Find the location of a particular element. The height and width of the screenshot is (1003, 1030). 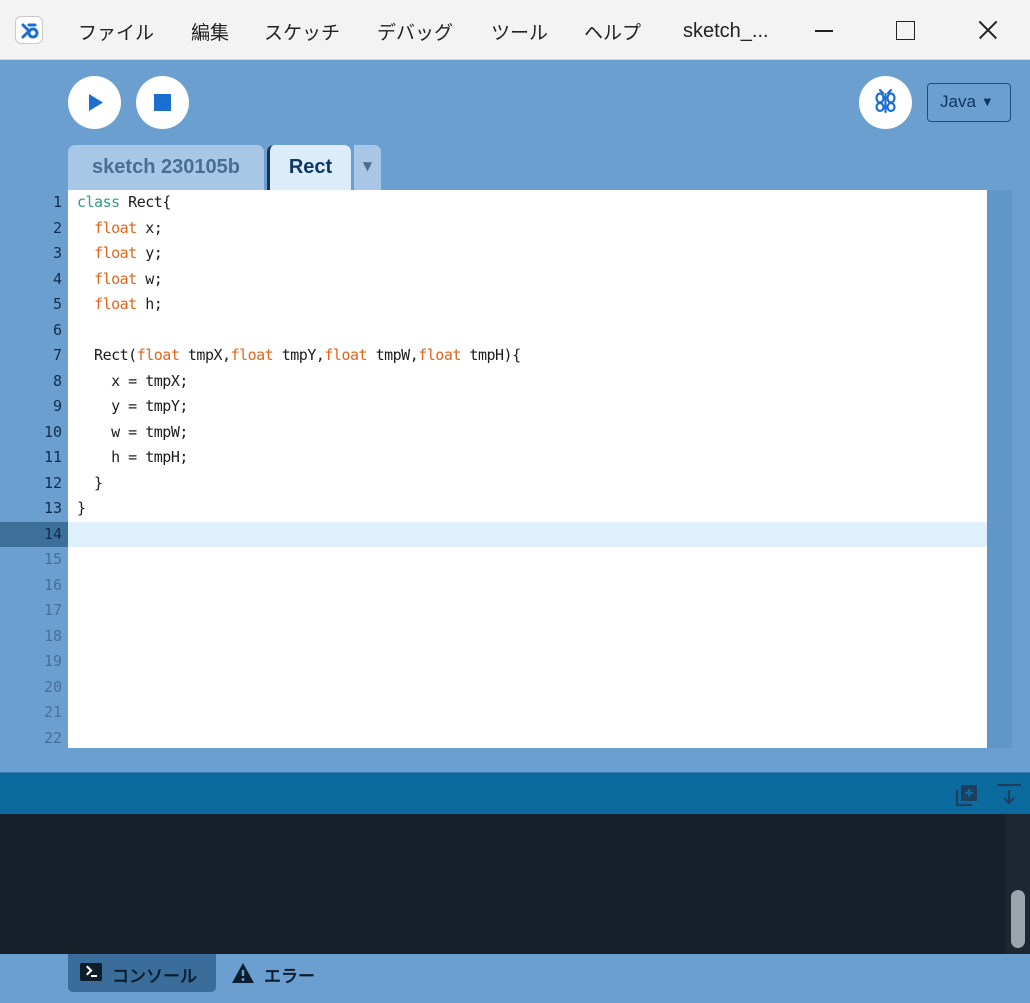

editor-console-divider is located at coordinates (515, 760).